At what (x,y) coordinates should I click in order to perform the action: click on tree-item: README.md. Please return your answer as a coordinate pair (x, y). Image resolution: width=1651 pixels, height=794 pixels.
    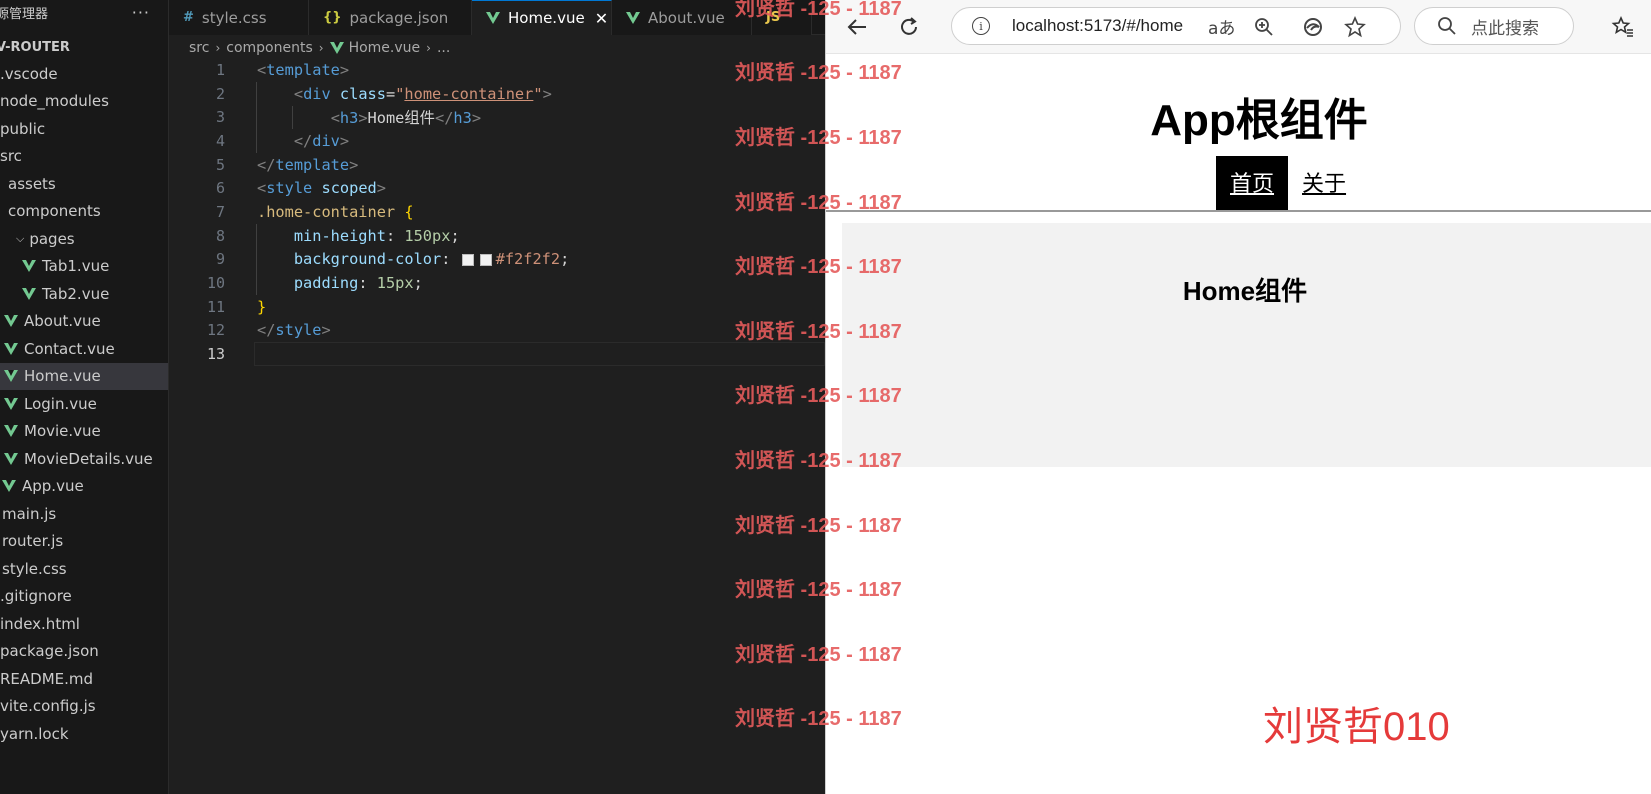
    Looking at the image, I should click on (84, 679).